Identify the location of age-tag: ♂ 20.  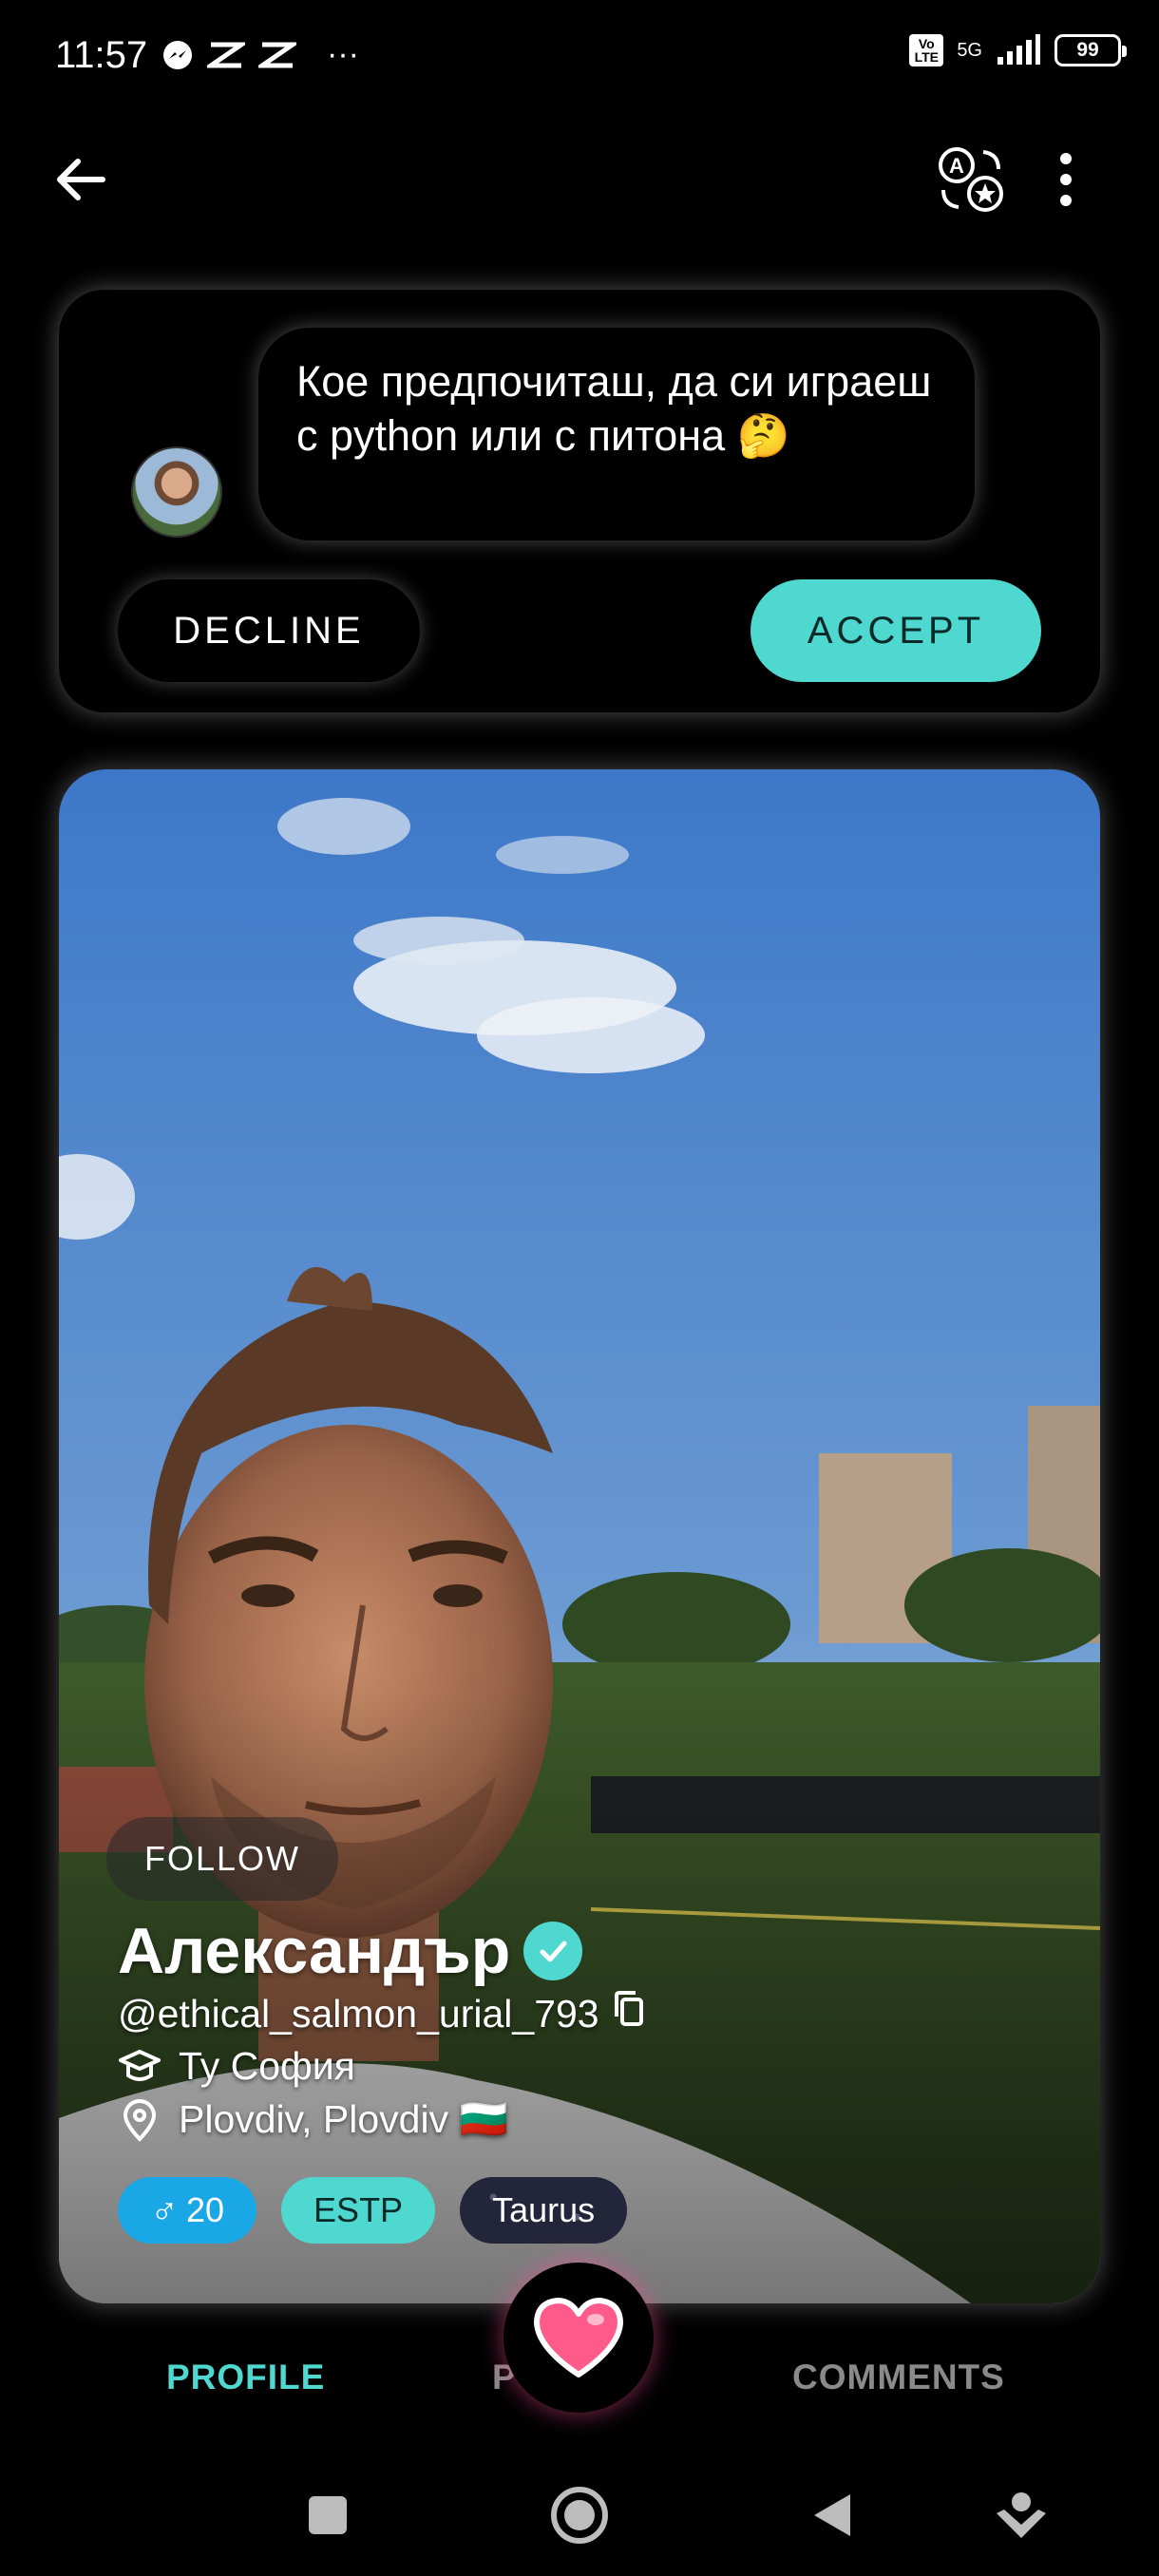
(187, 2210).